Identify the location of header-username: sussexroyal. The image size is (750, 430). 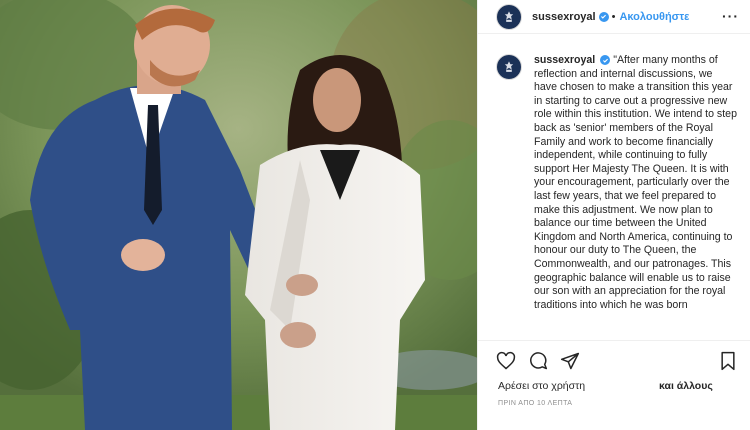
(564, 17).